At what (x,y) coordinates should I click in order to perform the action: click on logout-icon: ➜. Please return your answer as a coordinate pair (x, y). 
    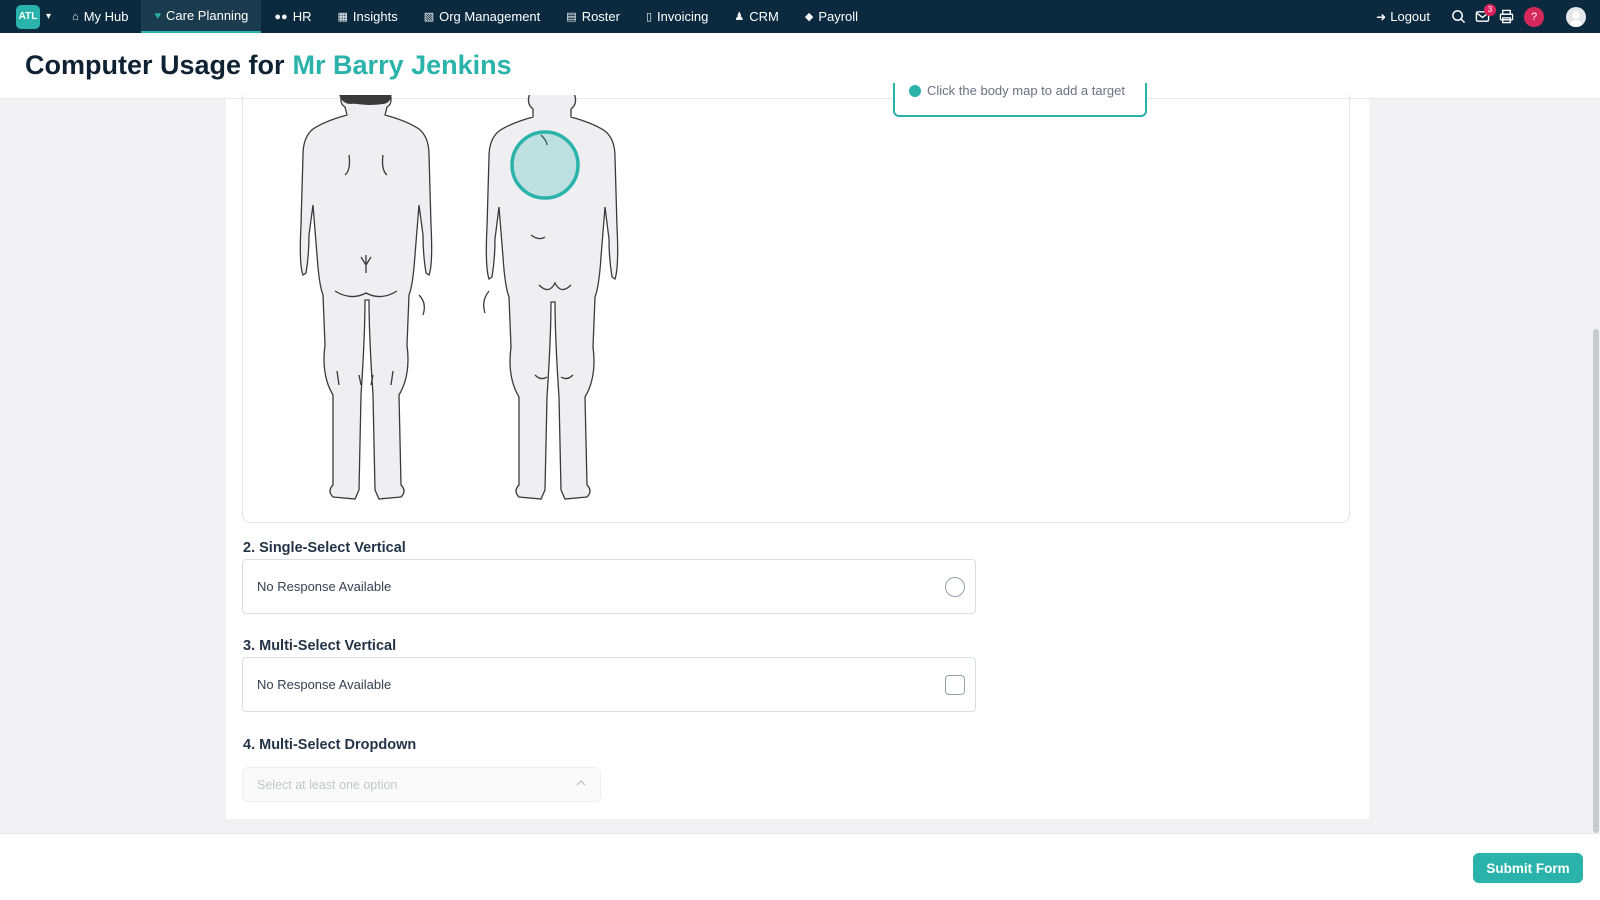
    Looking at the image, I should click on (1381, 16).